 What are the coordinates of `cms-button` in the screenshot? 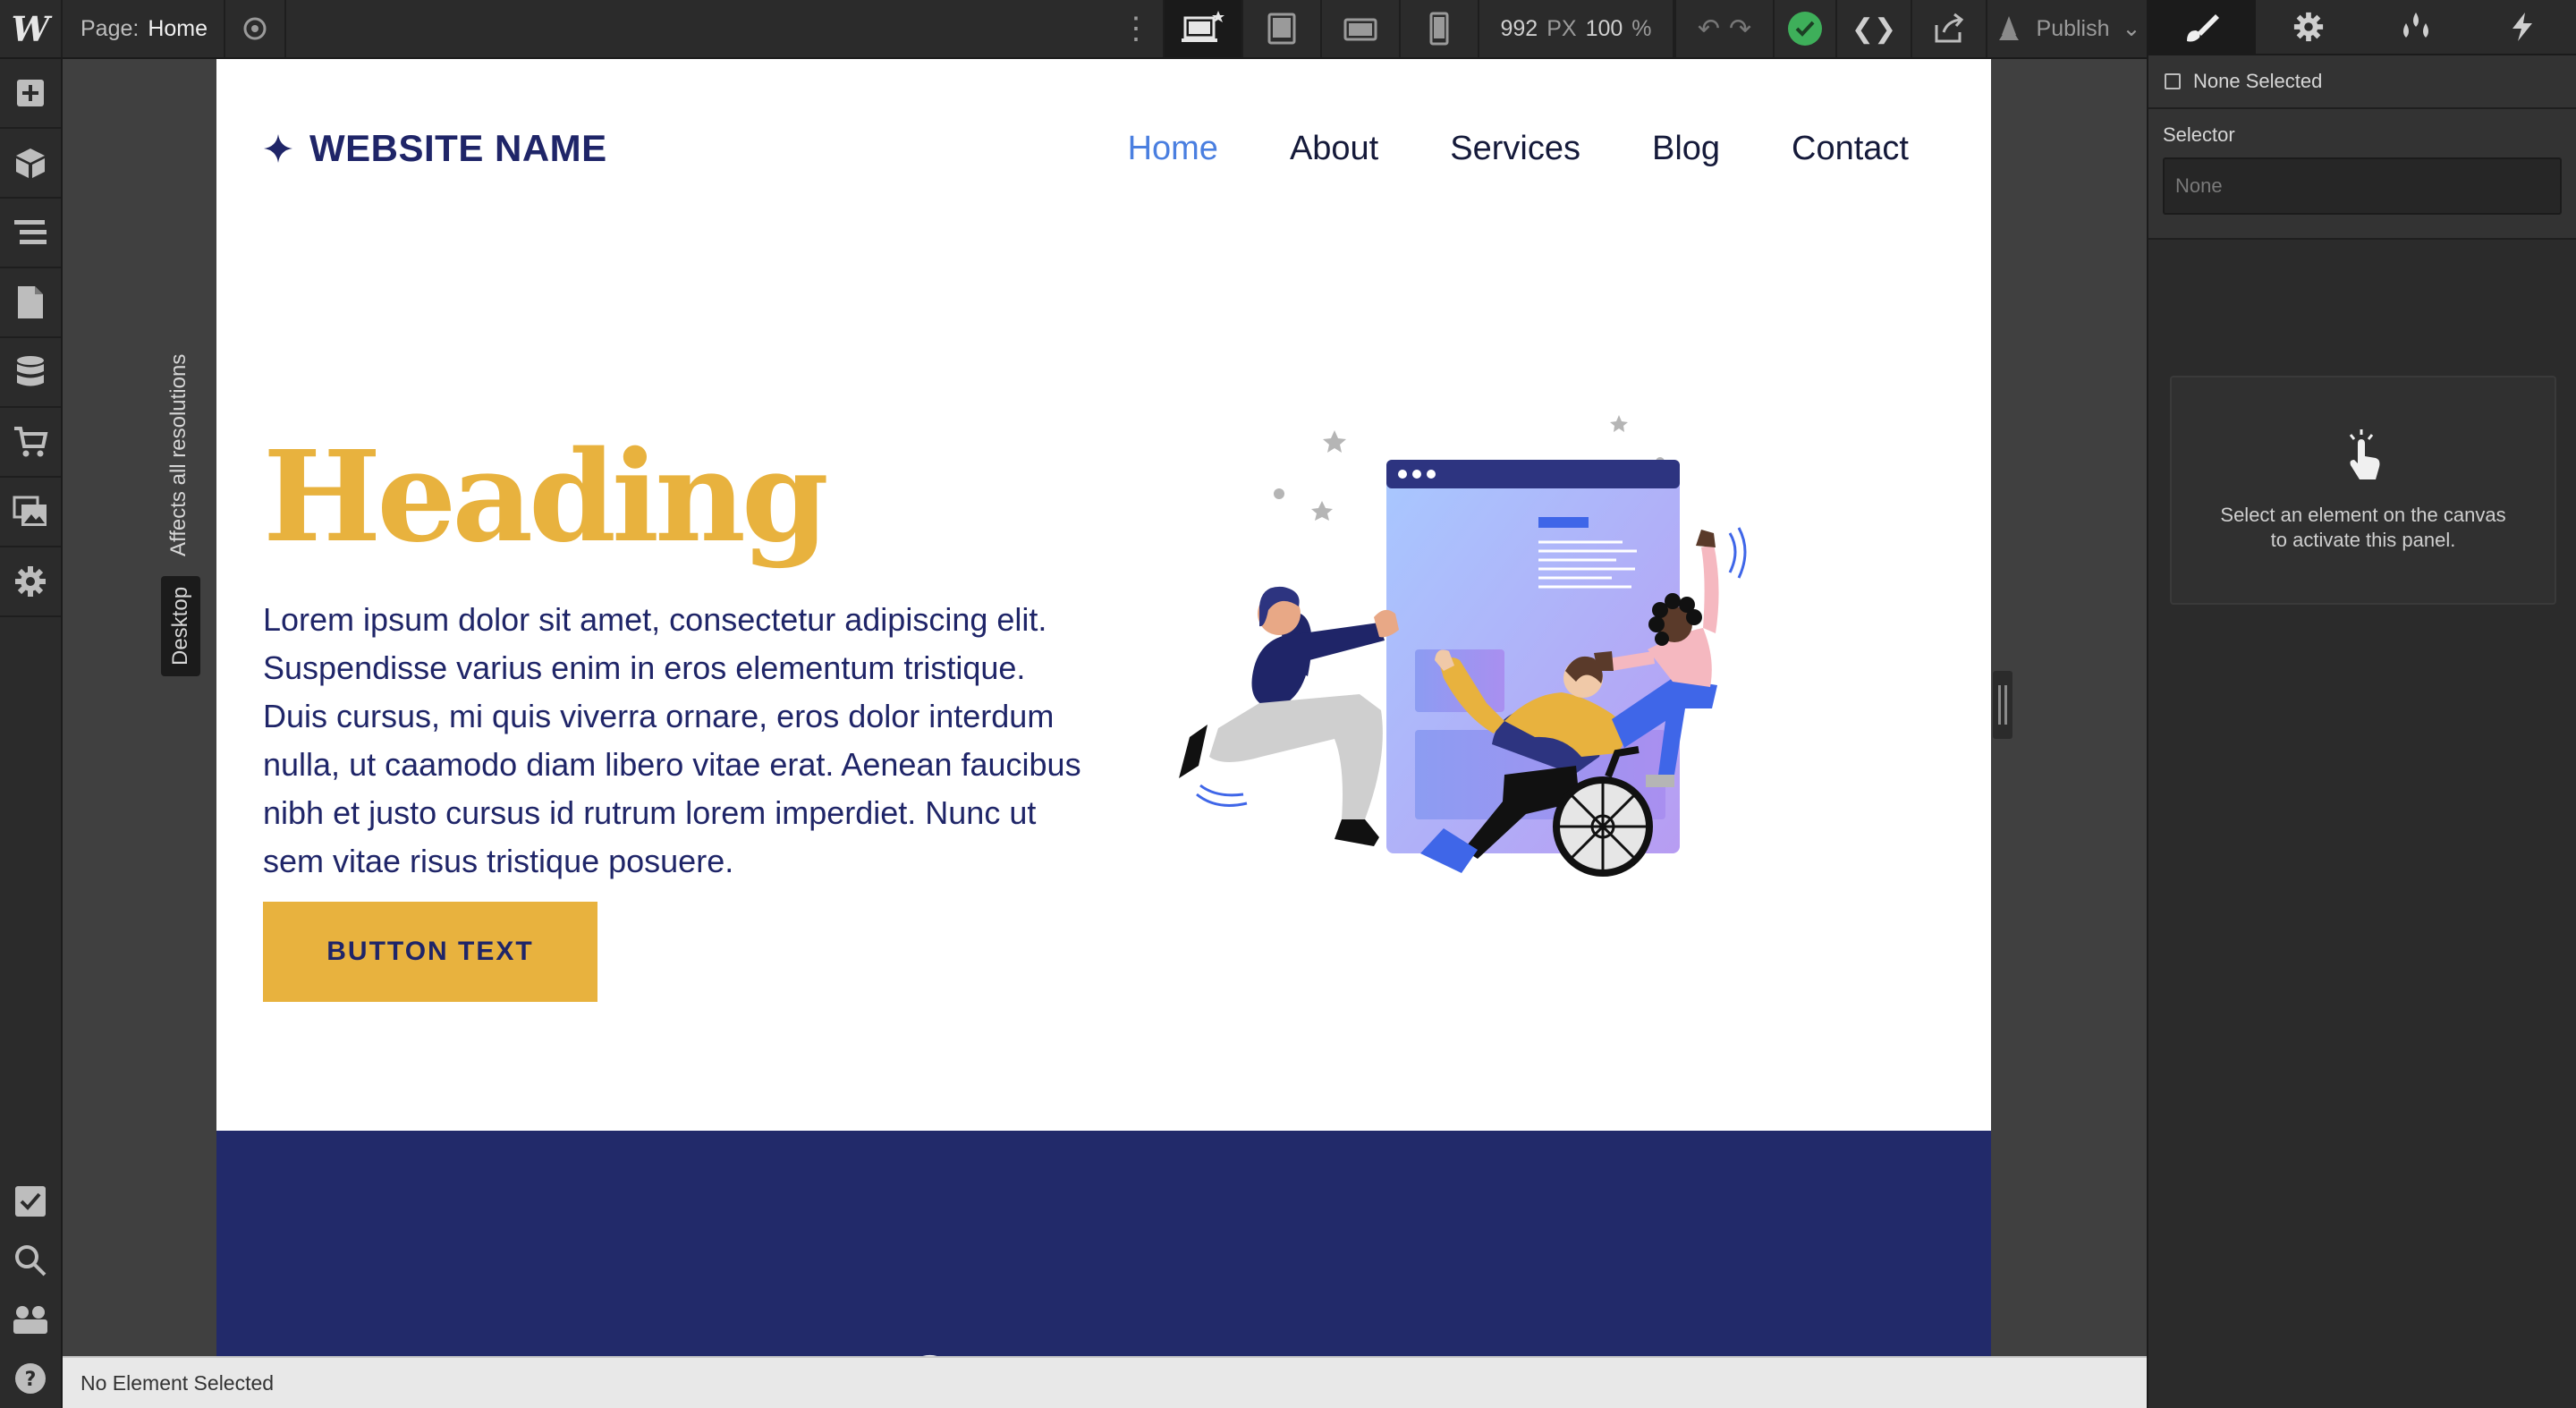 It's located at (30, 373).